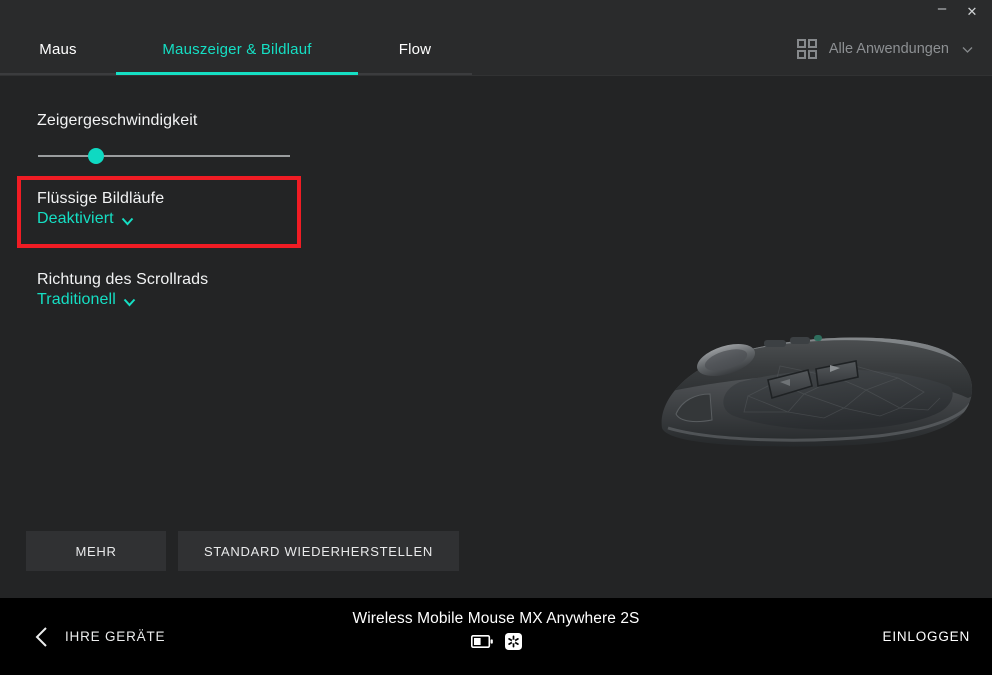  What do you see at coordinates (76, 299) in the screenshot?
I see `scroll-direction-value: Traditionell` at bounding box center [76, 299].